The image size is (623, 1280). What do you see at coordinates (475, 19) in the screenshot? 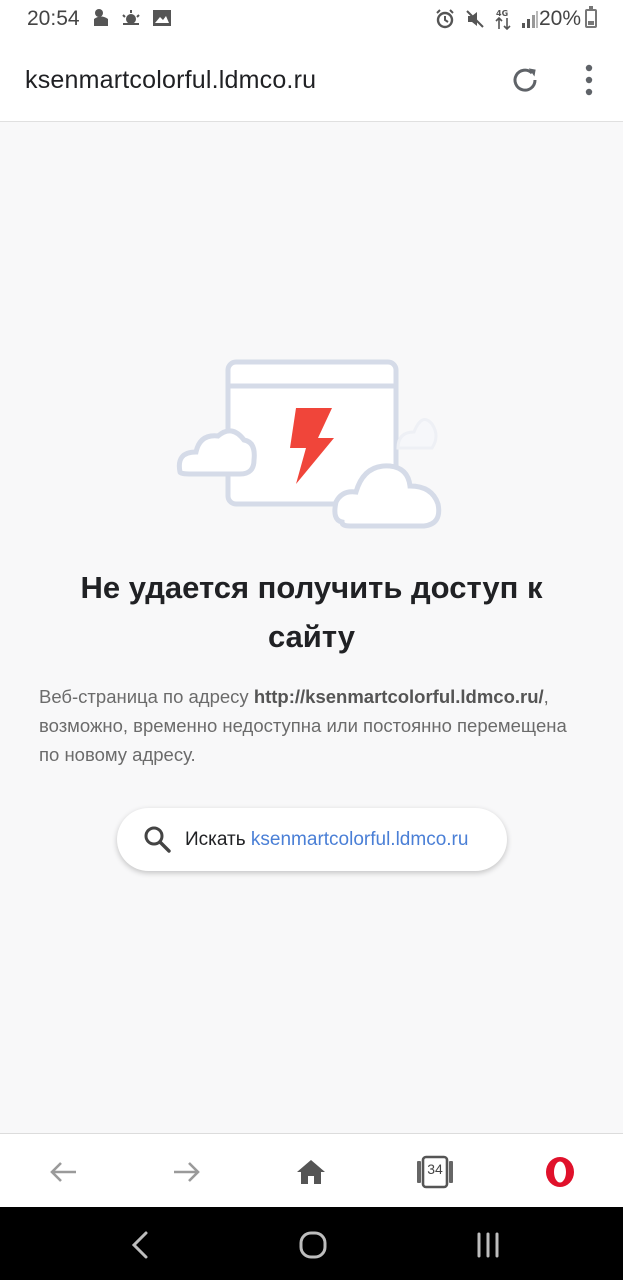
I see `mute-icon` at bounding box center [475, 19].